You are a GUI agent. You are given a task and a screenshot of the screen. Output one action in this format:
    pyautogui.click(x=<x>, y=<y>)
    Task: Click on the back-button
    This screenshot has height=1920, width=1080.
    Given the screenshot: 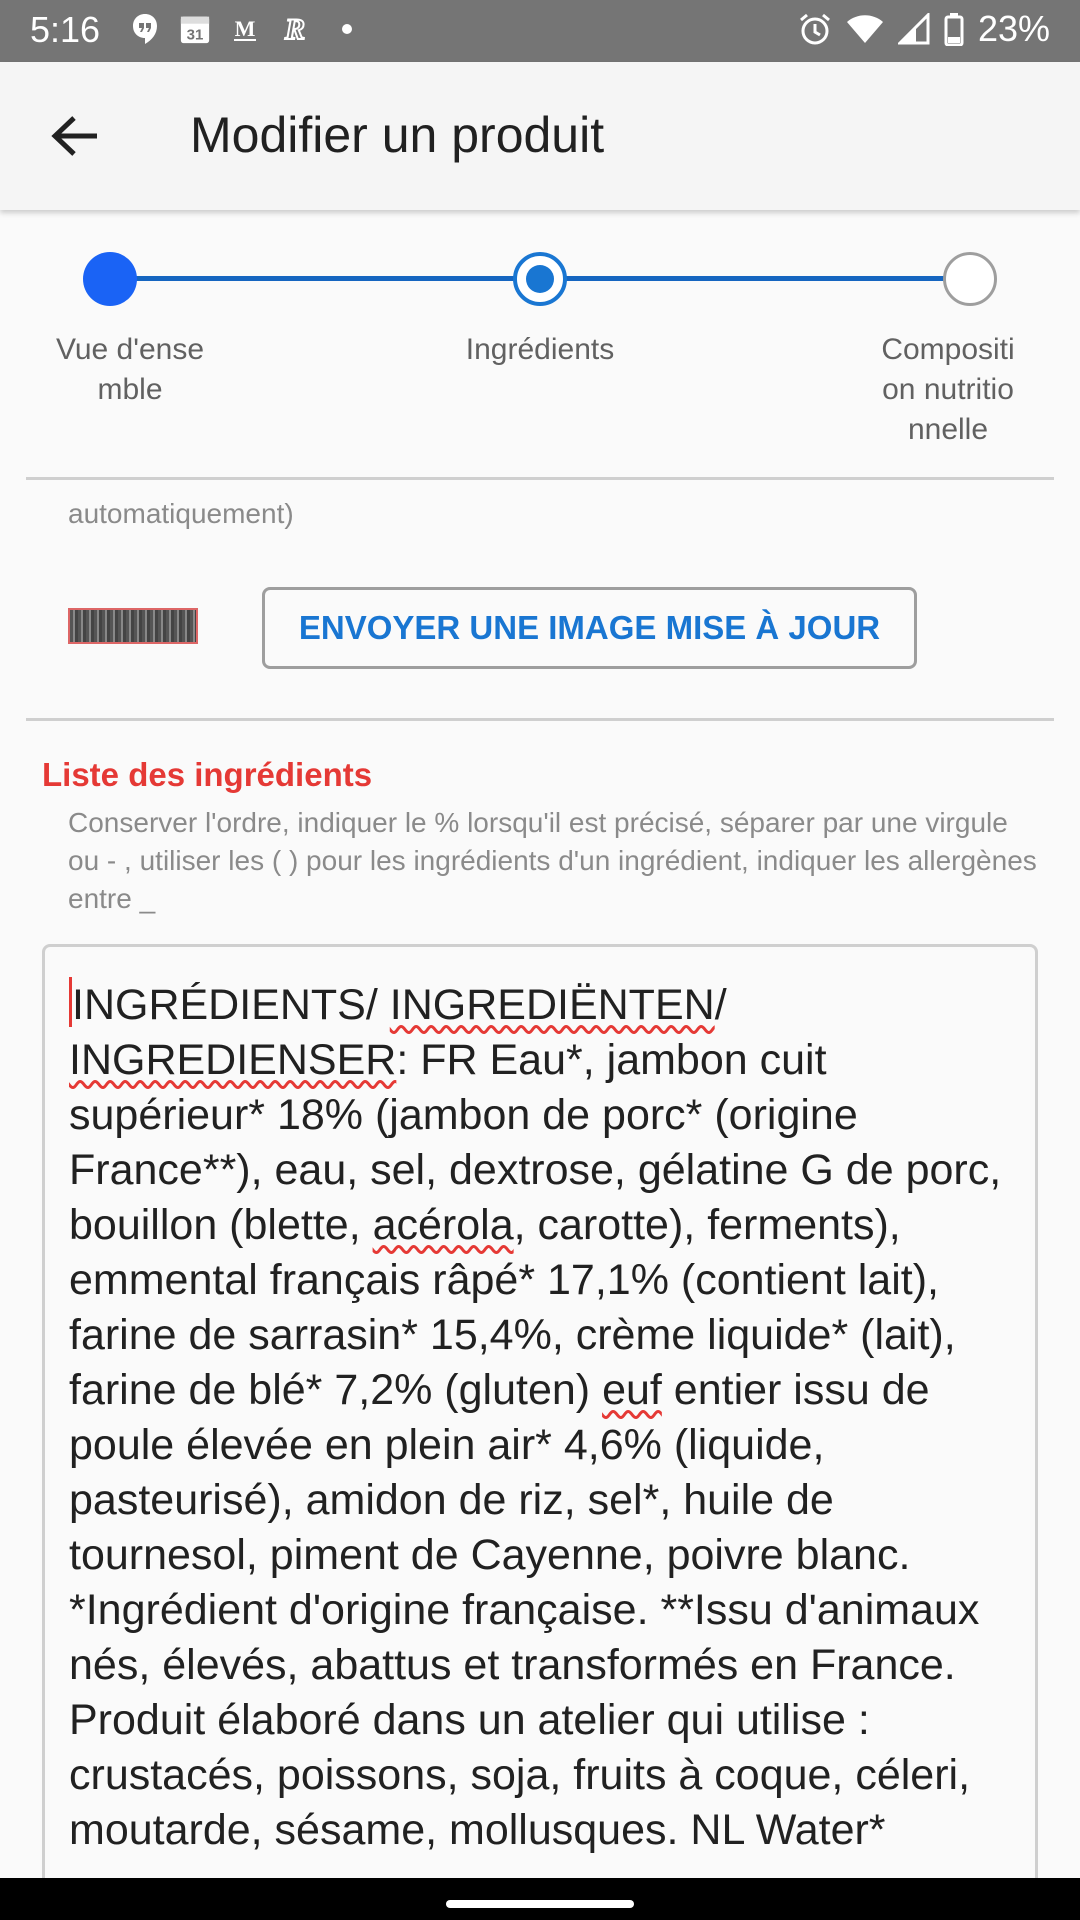 What is the action you would take?
    pyautogui.click(x=75, y=136)
    